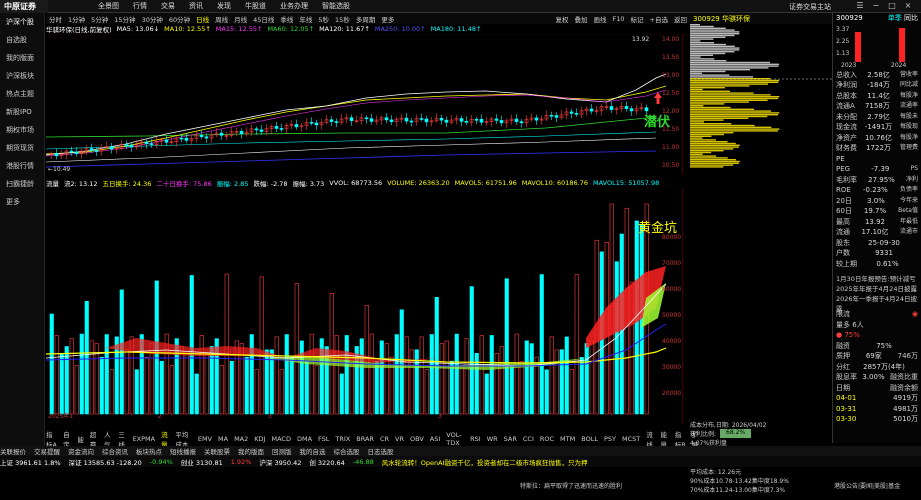 This screenshot has width=921, height=500. I want to click on indicator-tab: BRAR, so click(365, 439).